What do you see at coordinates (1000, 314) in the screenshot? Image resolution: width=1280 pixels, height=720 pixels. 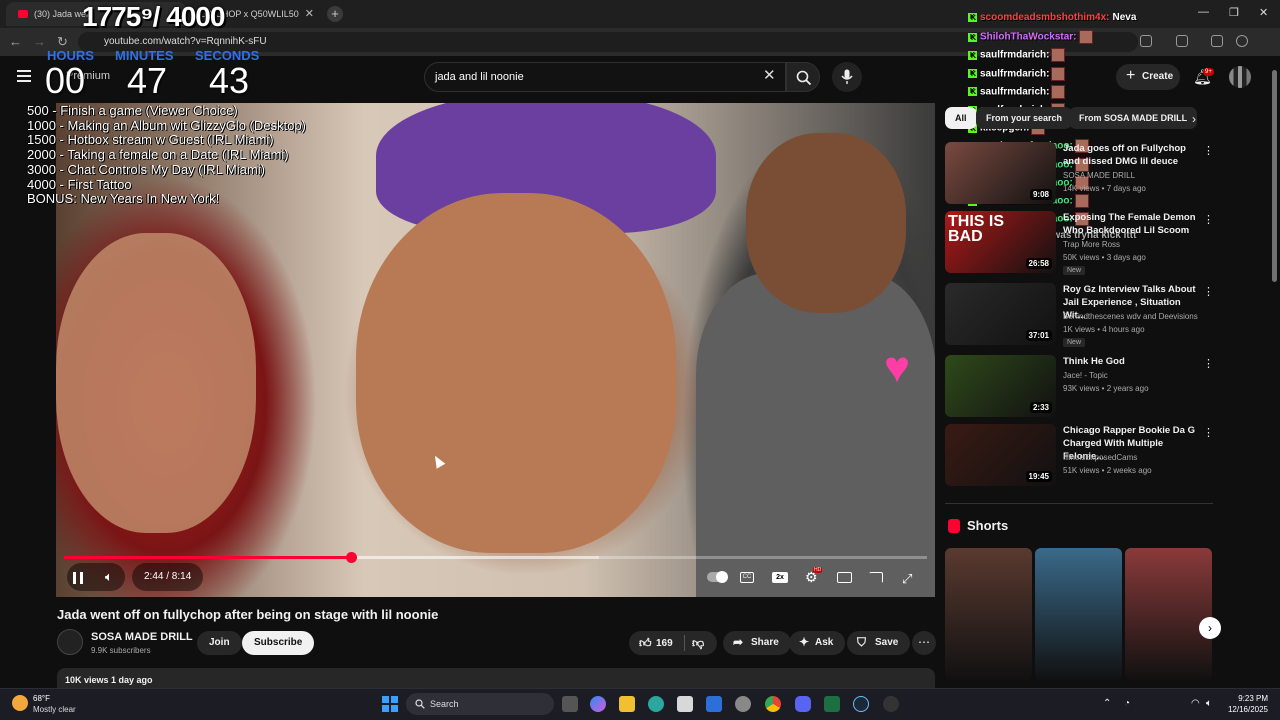 I see `video-thumbnail: 37:01` at bounding box center [1000, 314].